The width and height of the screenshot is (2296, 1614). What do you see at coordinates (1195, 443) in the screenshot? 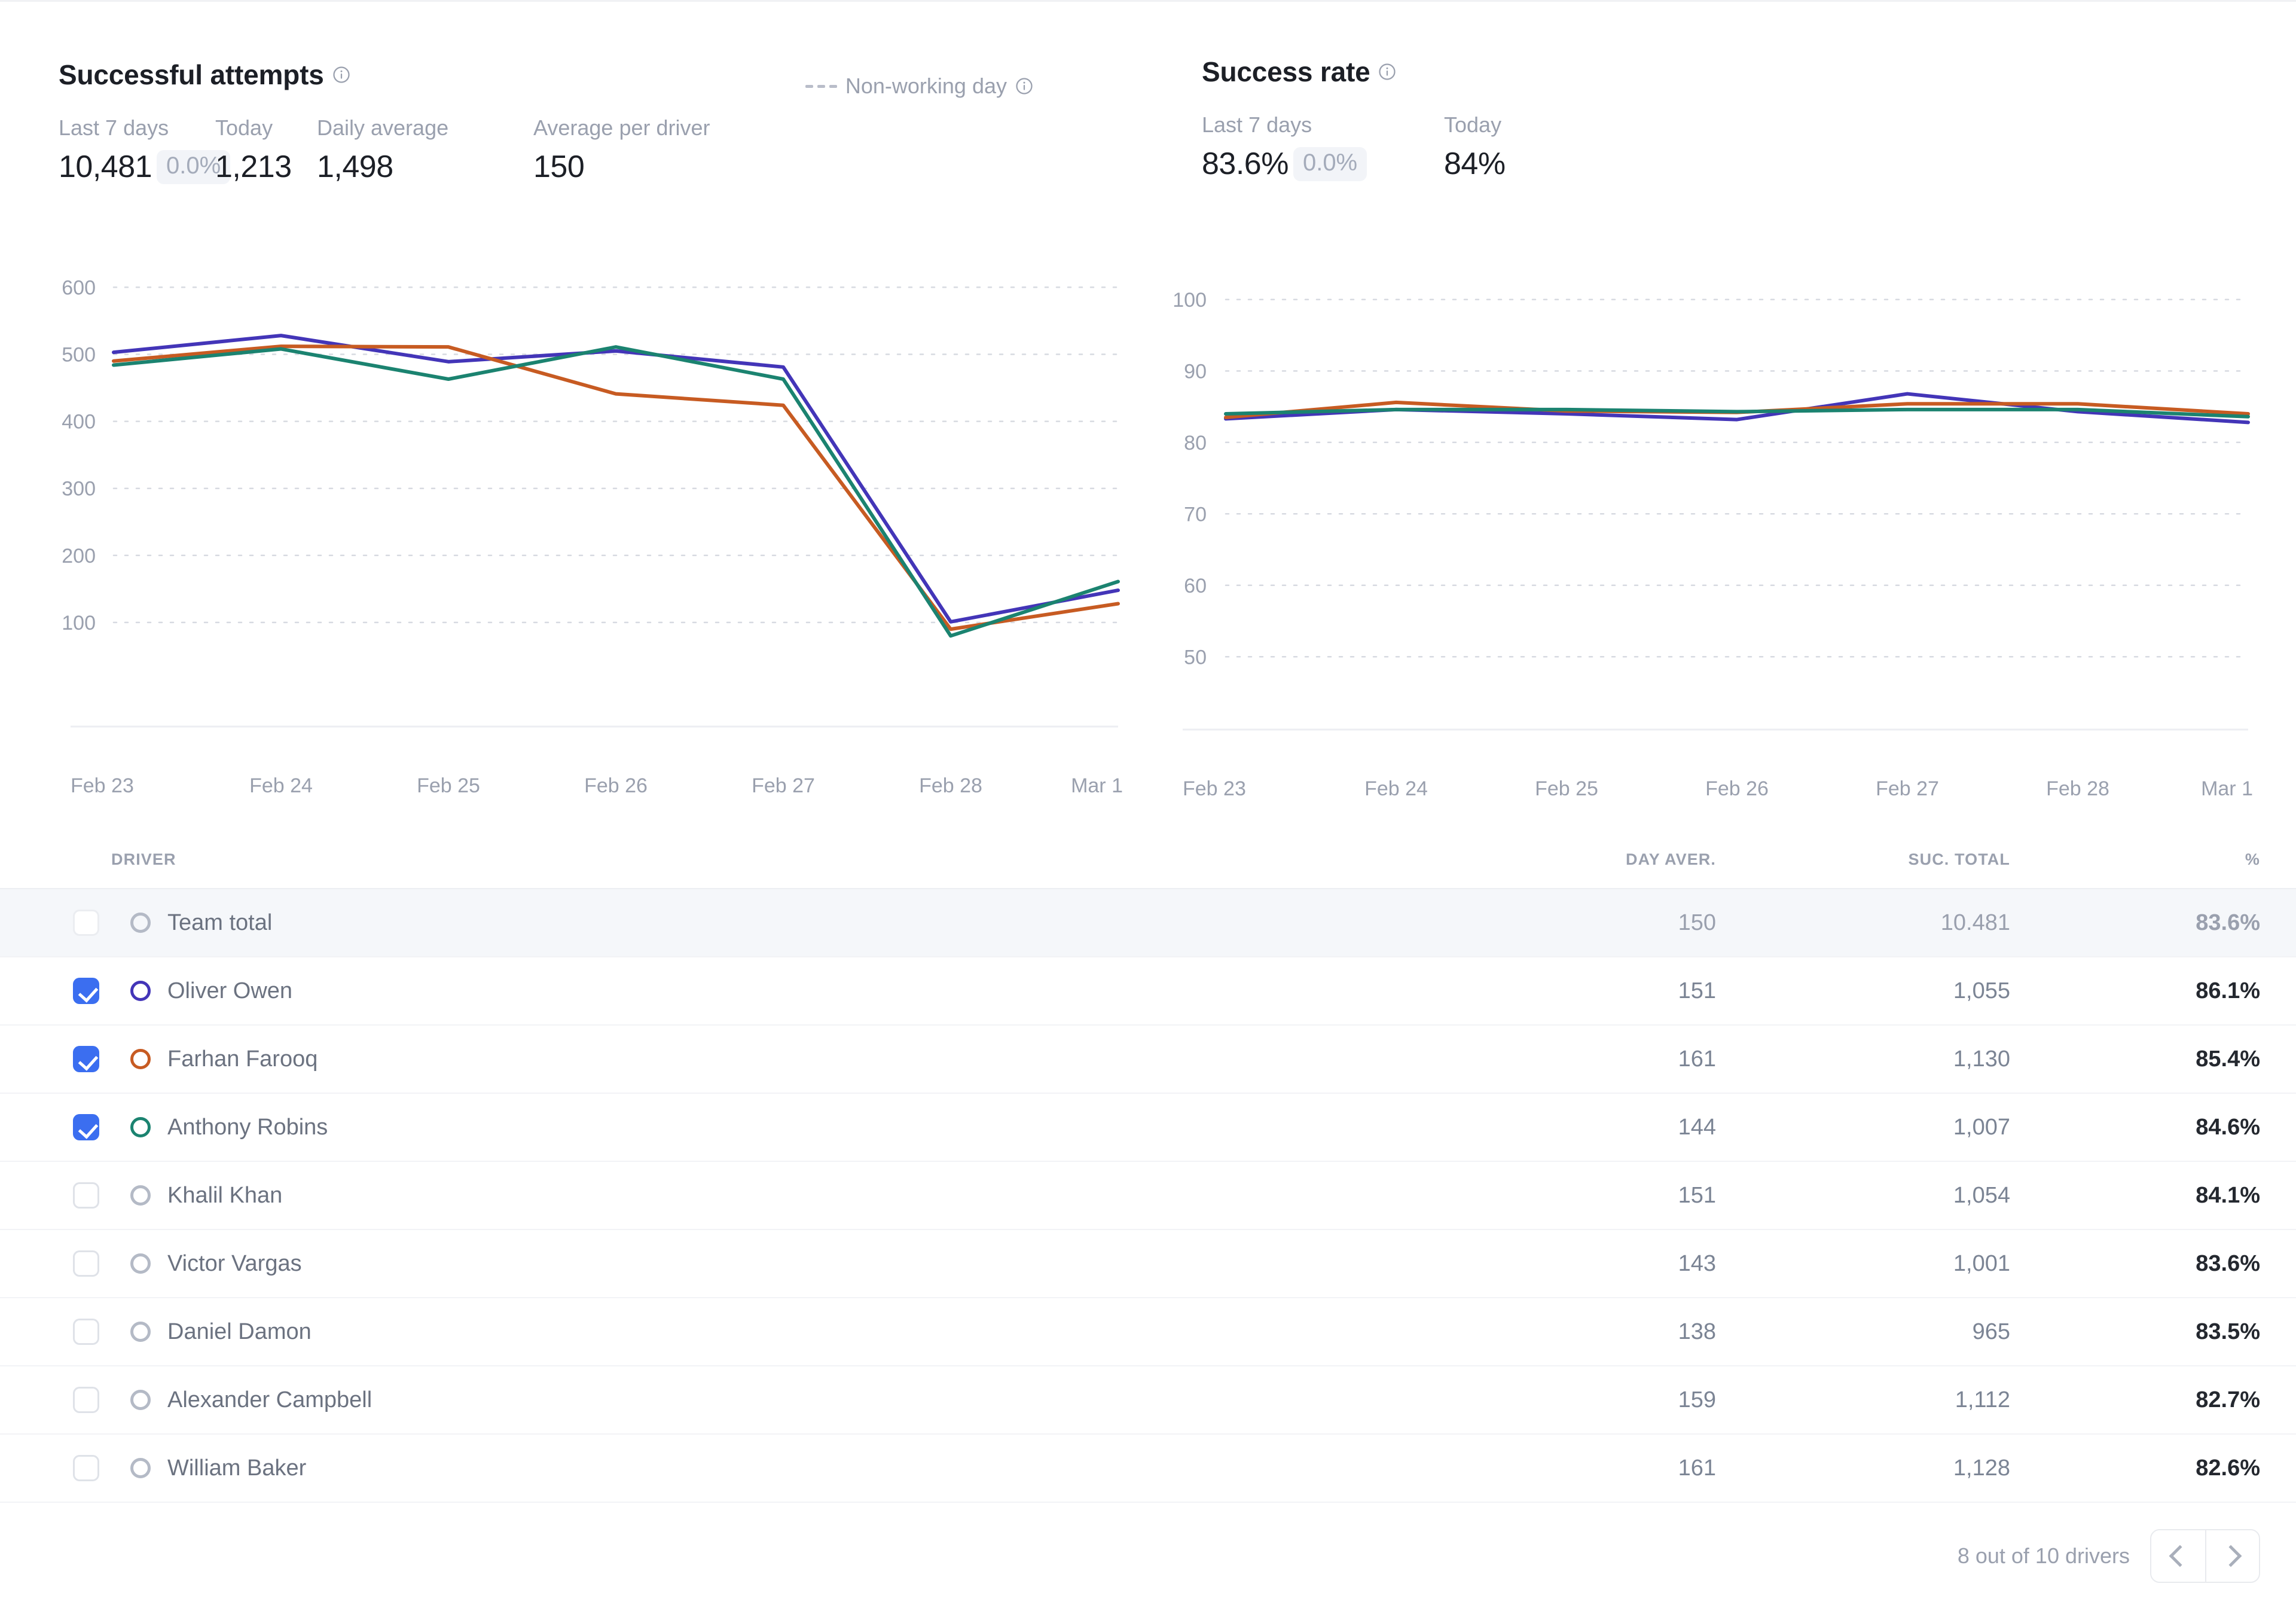
I see `svg-text: 80` at bounding box center [1195, 443].